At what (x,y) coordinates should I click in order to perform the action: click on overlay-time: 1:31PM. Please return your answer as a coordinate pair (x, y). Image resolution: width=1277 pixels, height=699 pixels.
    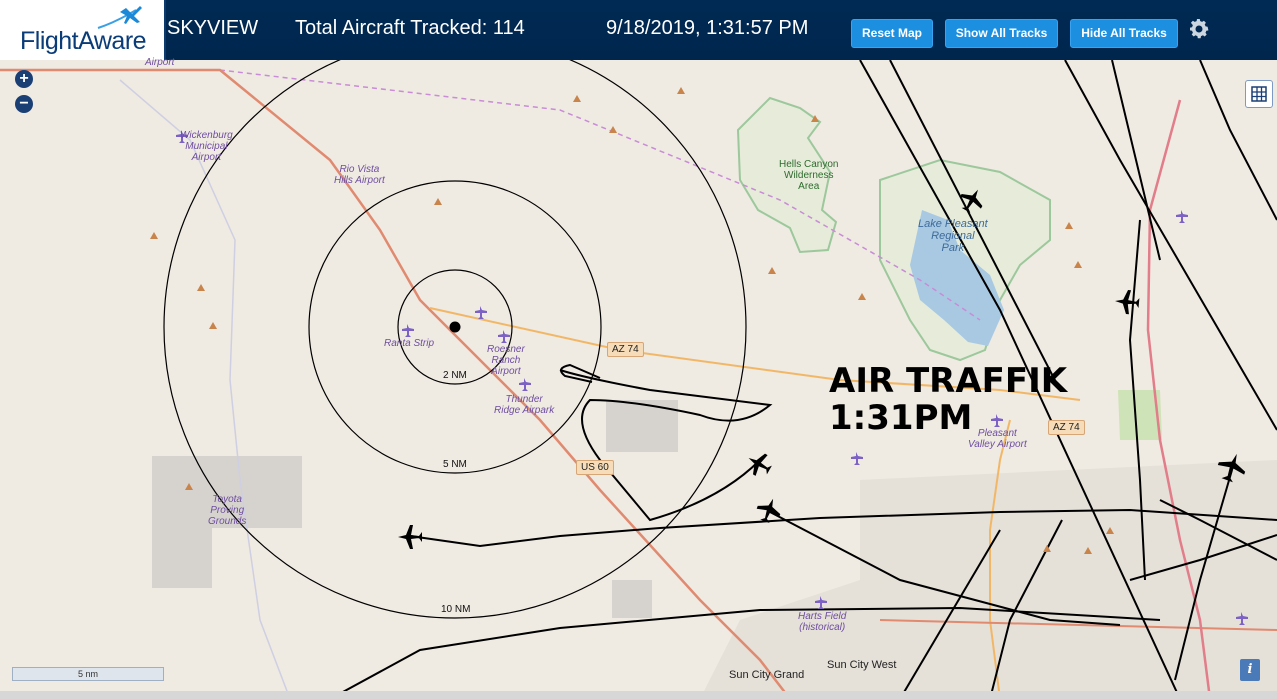
    Looking at the image, I should click on (901, 418).